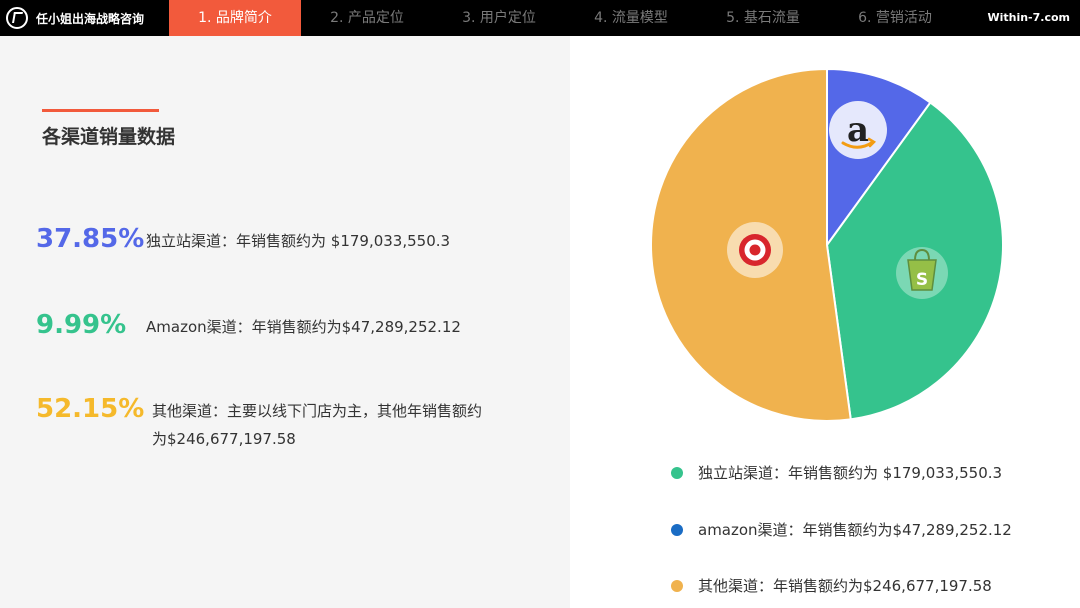 The width and height of the screenshot is (1080, 608). I want to click on amazon-icon: a, so click(858, 130).